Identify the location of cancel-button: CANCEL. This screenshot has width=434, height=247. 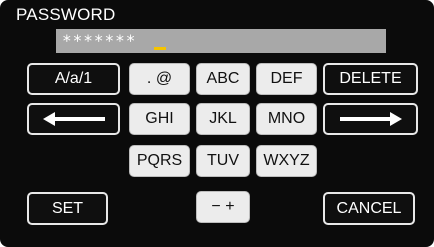
(369, 208).